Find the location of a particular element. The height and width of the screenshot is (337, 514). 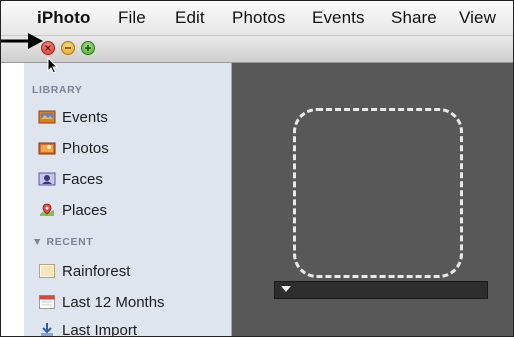

sidebar-item-last-12-months: Last 12 Months is located at coordinates (133, 302).